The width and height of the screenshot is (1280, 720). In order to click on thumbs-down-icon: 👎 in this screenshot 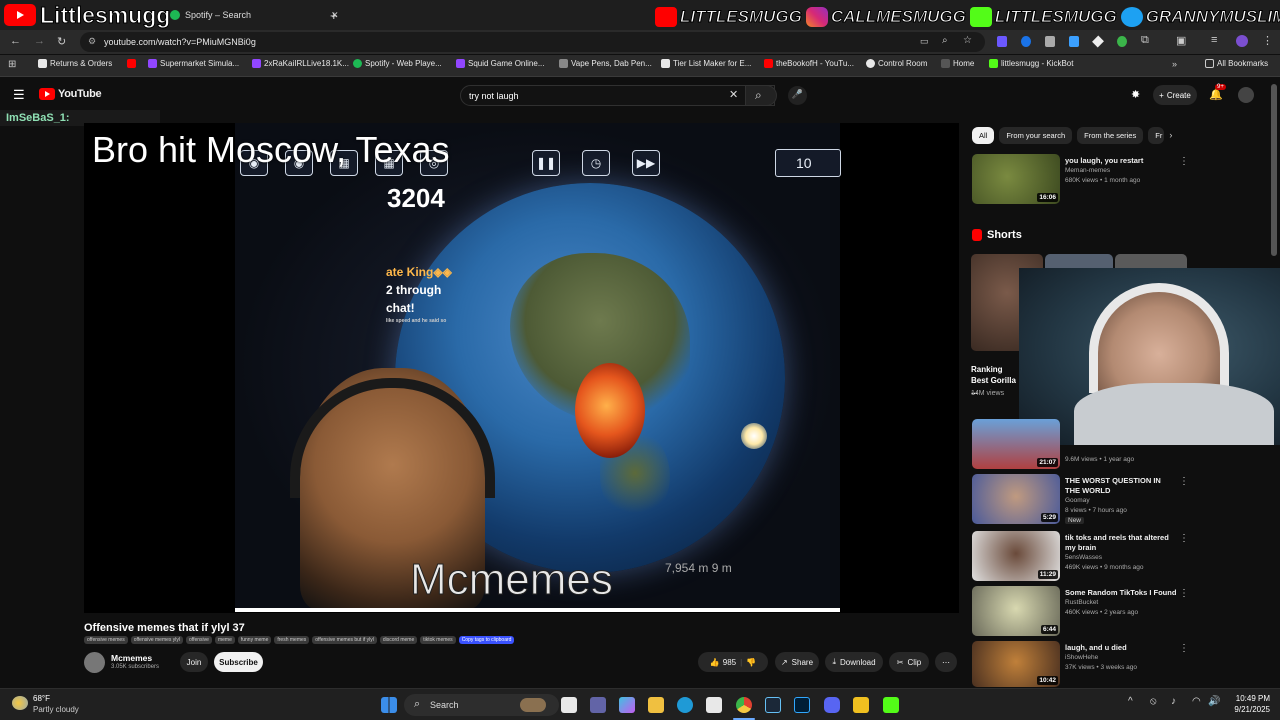, I will do `click(751, 662)`.